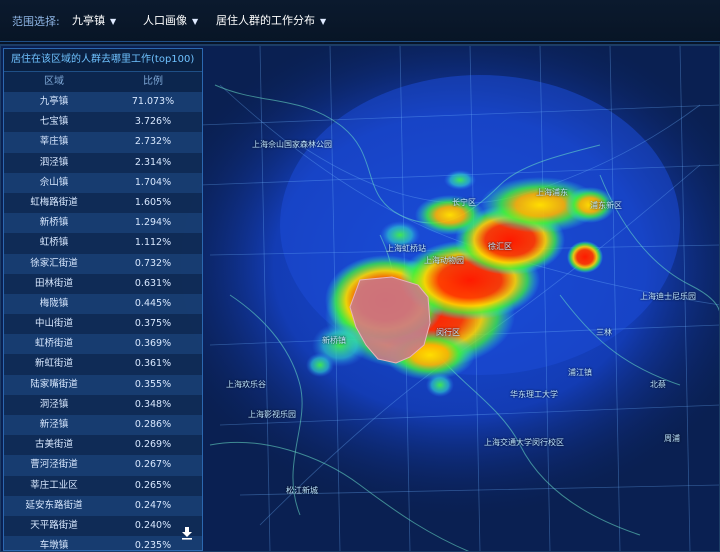  Describe the element at coordinates (103, 526) in the screenshot. I see `table-row: 天平路街道 0.240%` at that location.